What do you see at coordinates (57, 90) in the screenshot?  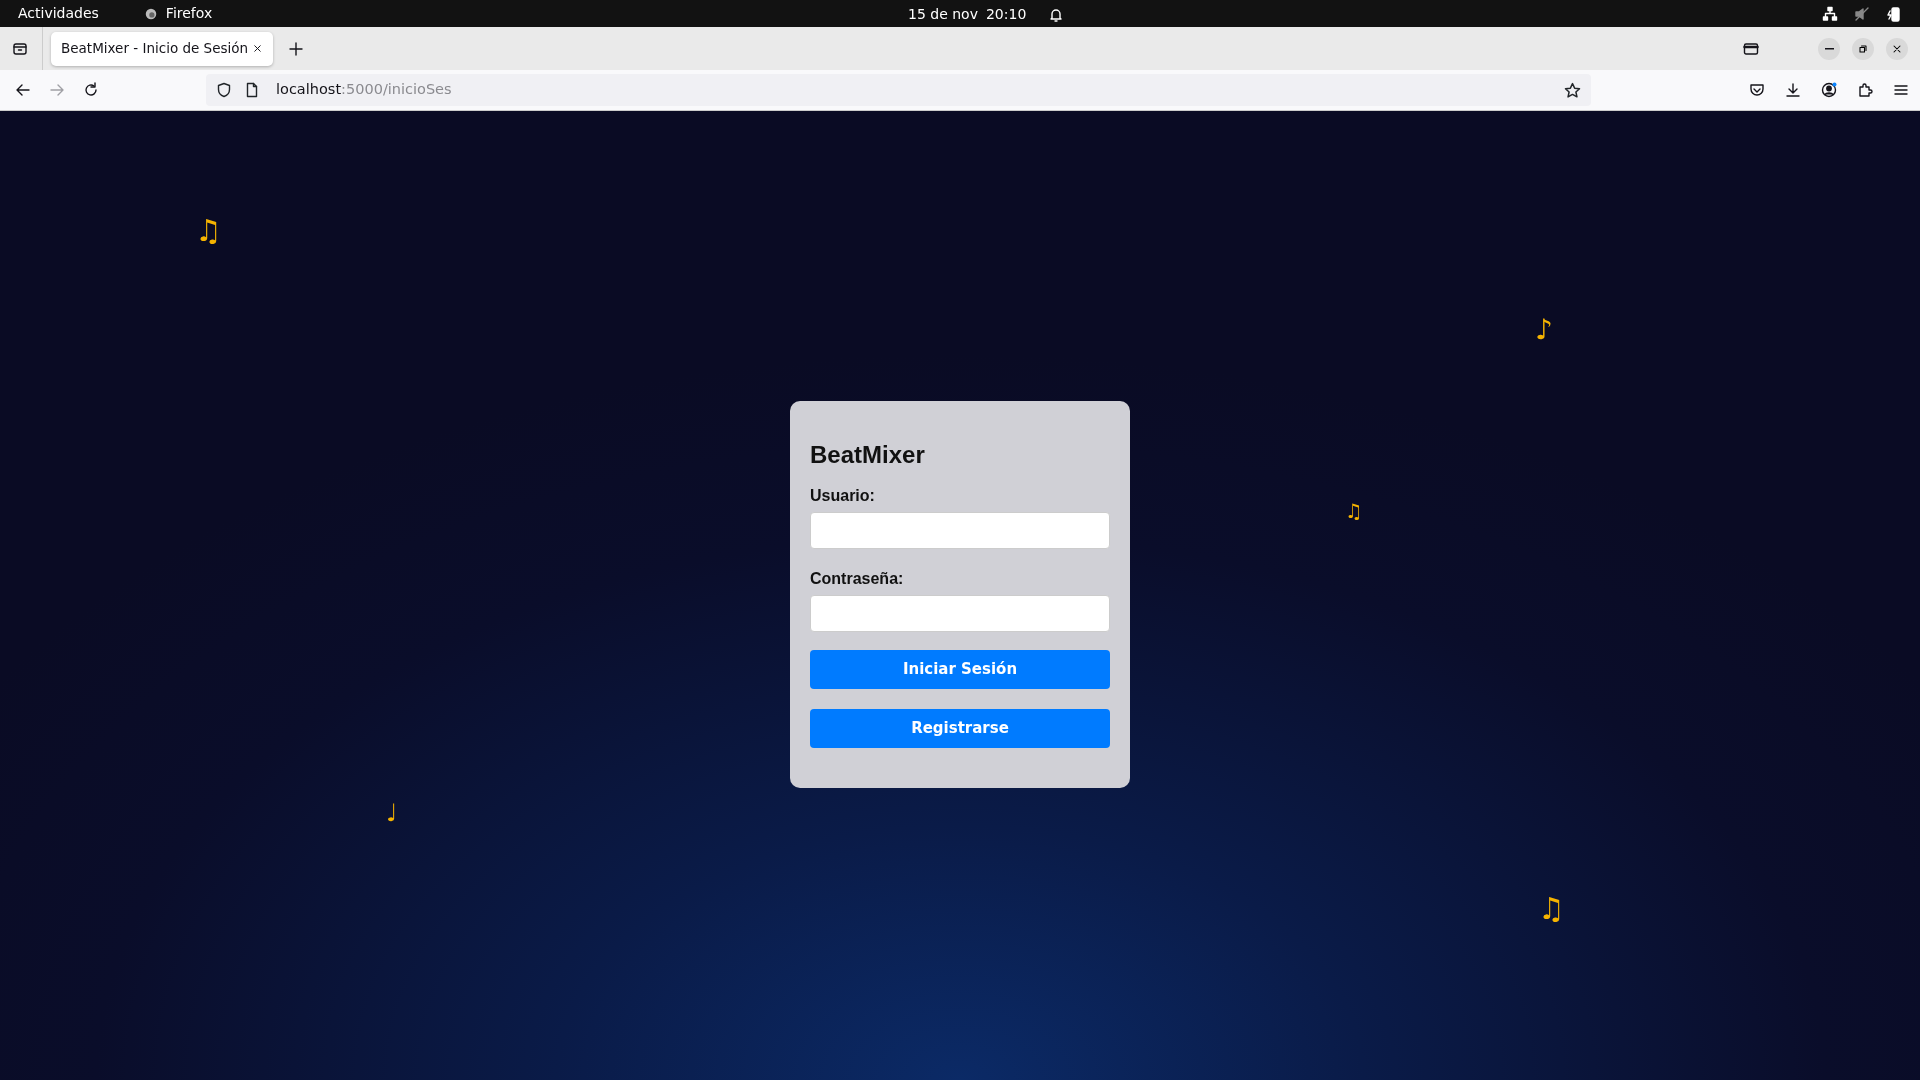 I see `forward-arrow-icon` at bounding box center [57, 90].